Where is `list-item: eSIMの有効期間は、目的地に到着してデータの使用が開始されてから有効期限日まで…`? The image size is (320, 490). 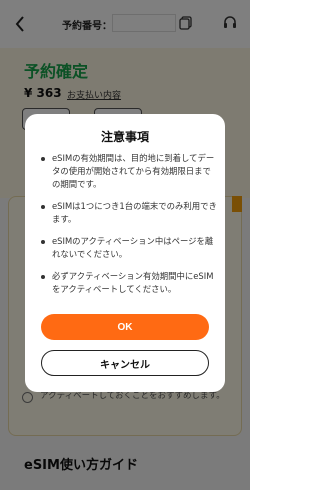 list-item: eSIMの有効期間は、目的地に到着してデータの使用が開始されてから有効期限日まで… is located at coordinates (129, 171).